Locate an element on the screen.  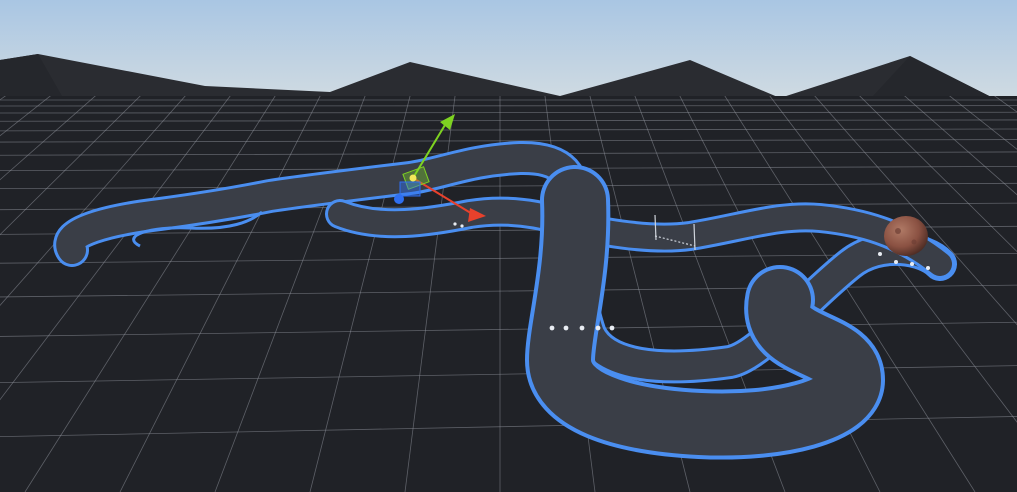
boulder is located at coordinates (906, 236).